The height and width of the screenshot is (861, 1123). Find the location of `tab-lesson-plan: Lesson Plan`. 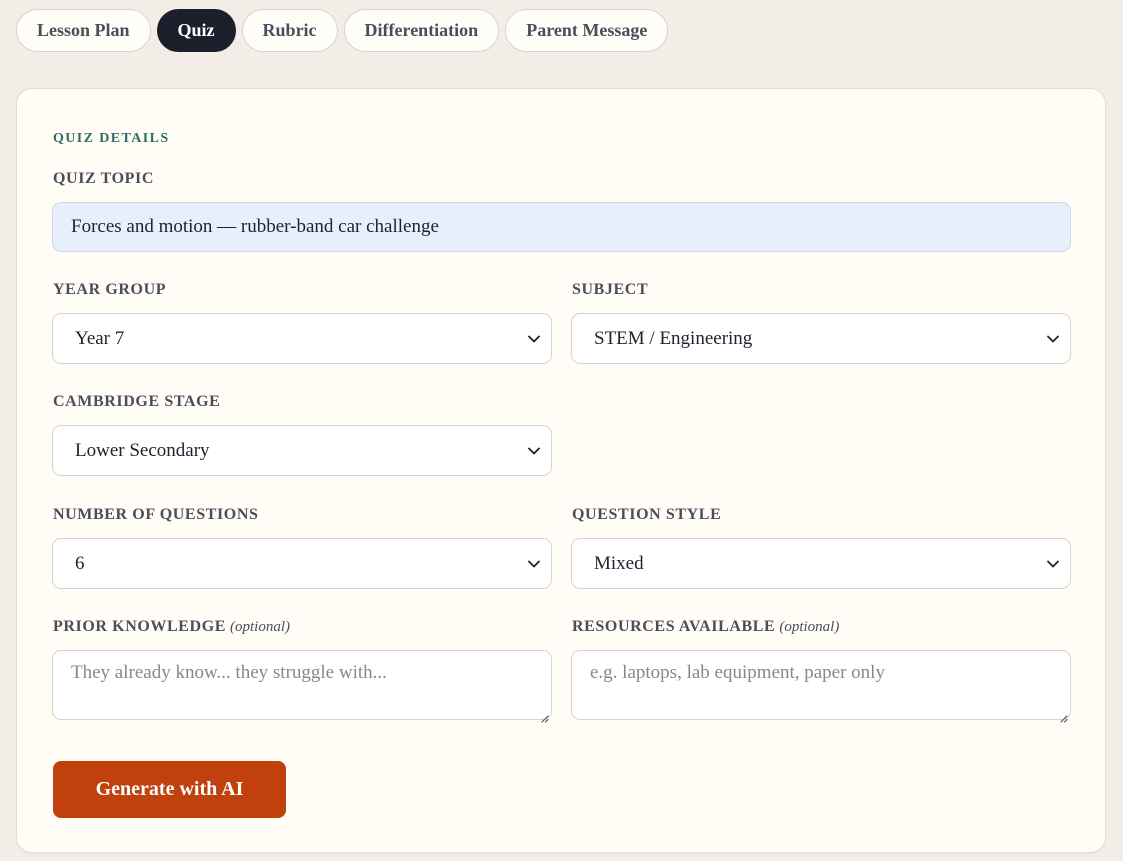

tab-lesson-plan: Lesson Plan is located at coordinates (83, 30).